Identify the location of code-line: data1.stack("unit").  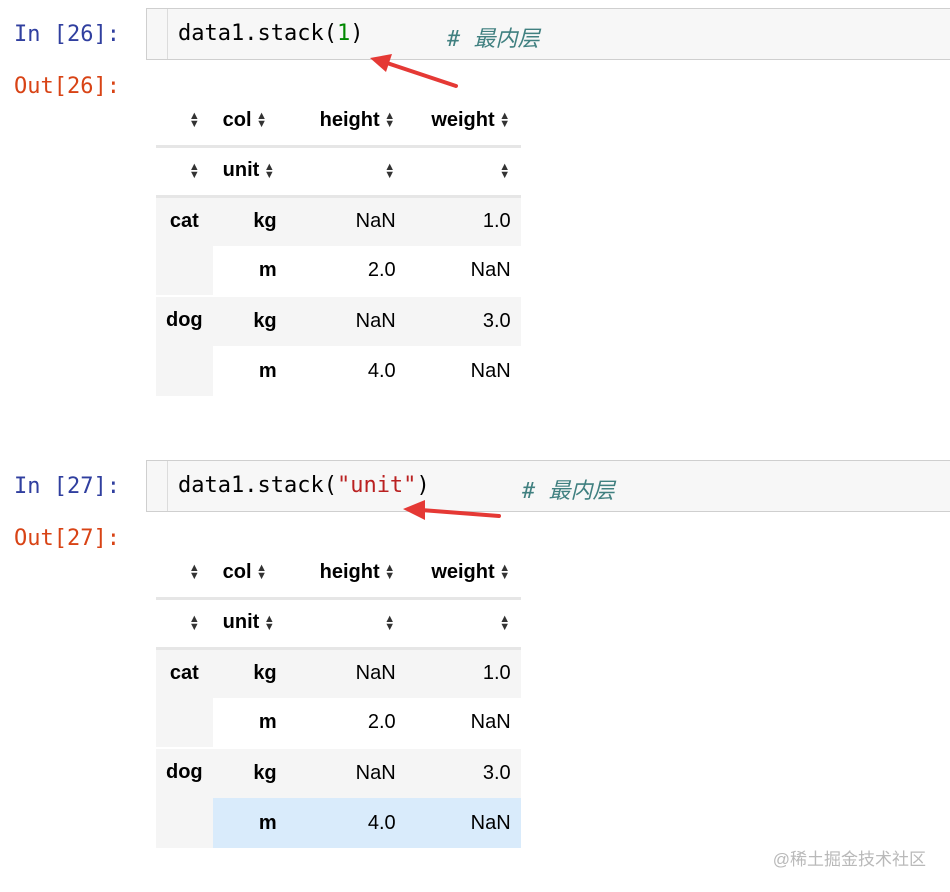
(304, 485).